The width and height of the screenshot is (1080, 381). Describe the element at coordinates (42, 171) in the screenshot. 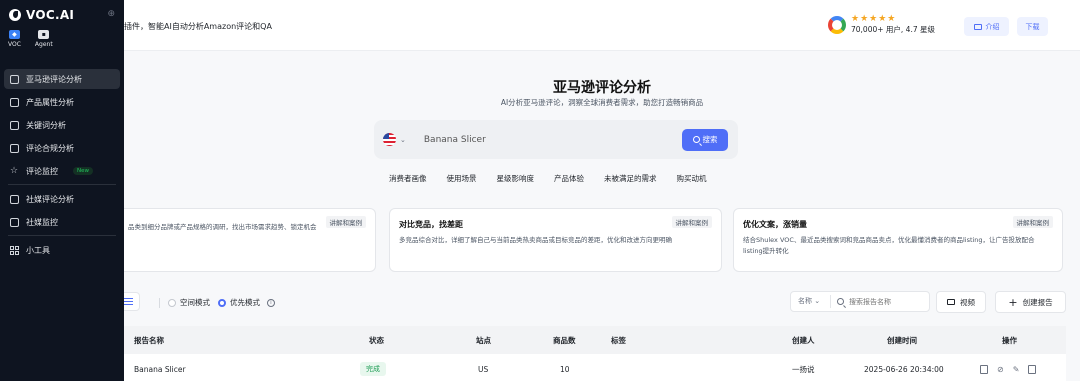

I see `sidebar-item-label: 评论监控` at that location.